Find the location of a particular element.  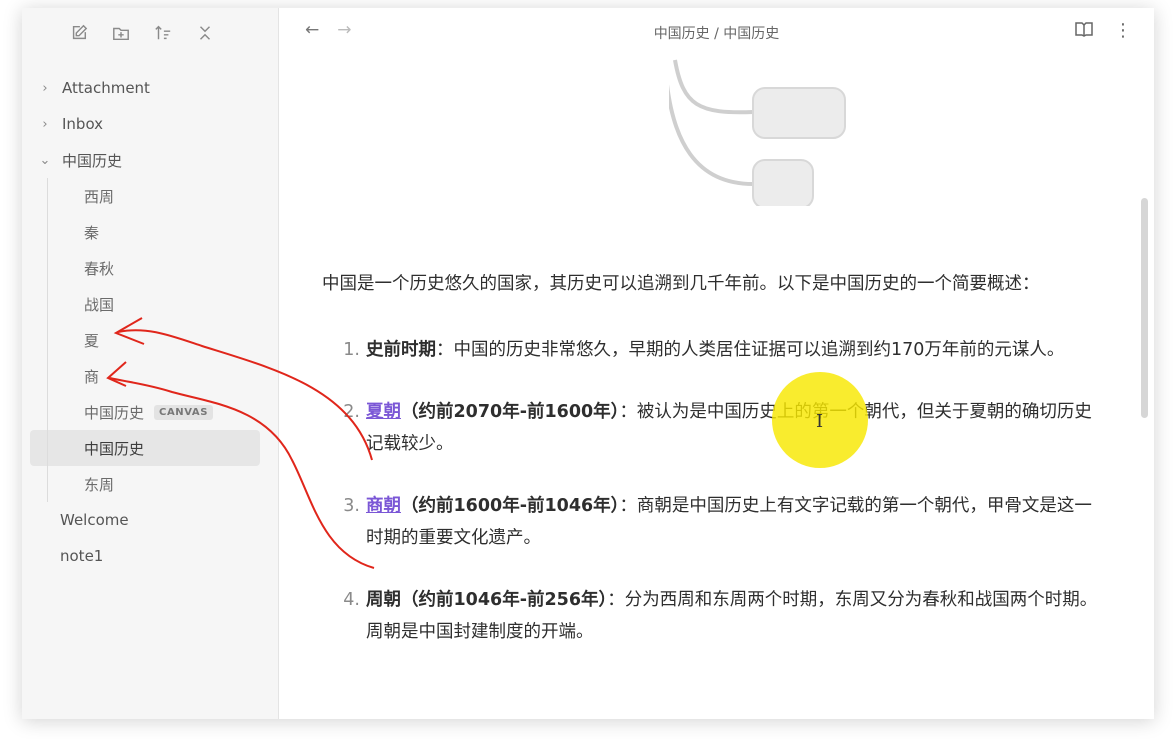

file-label: 春秋 is located at coordinates (99, 268).